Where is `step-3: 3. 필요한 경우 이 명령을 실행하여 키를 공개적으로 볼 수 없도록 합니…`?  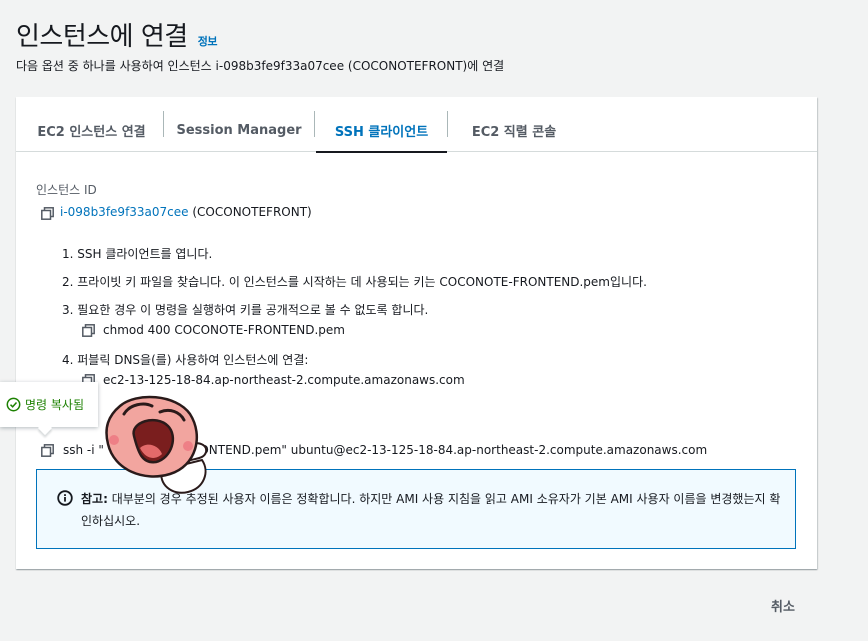
step-3: 3. 필요한 경우 이 명령을 실행하여 키를 공개적으로 볼 수 없도록 합니… is located at coordinates (245, 310).